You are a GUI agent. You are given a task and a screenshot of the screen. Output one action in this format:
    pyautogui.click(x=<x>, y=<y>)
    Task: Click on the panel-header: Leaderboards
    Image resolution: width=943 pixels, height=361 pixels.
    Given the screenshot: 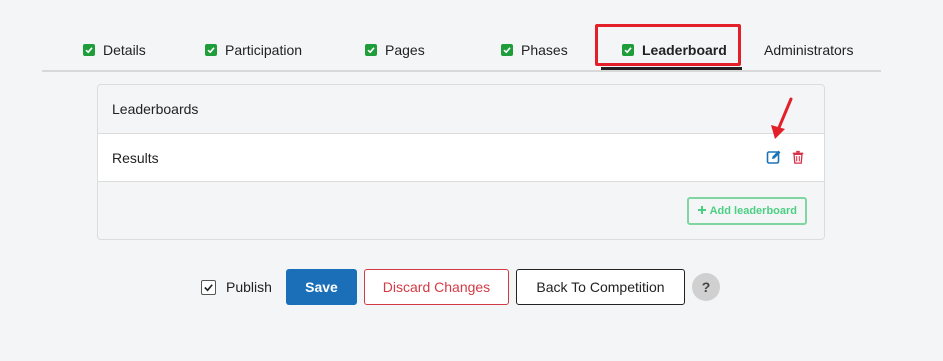 What is the action you would take?
    pyautogui.click(x=461, y=109)
    